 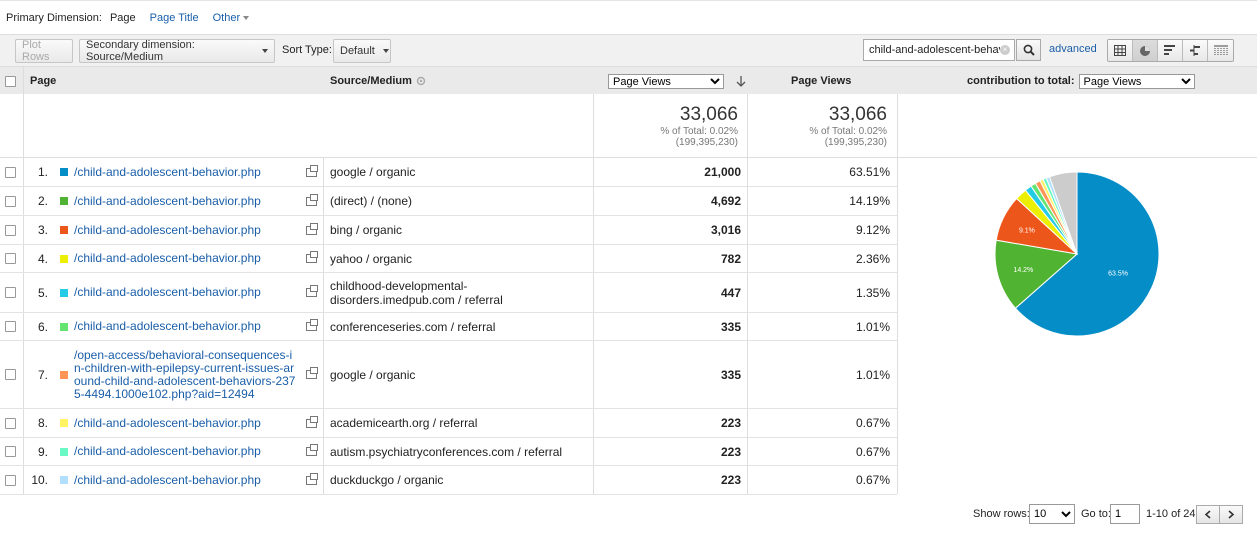 I want to click on sort-descending-icon, so click(x=741, y=81).